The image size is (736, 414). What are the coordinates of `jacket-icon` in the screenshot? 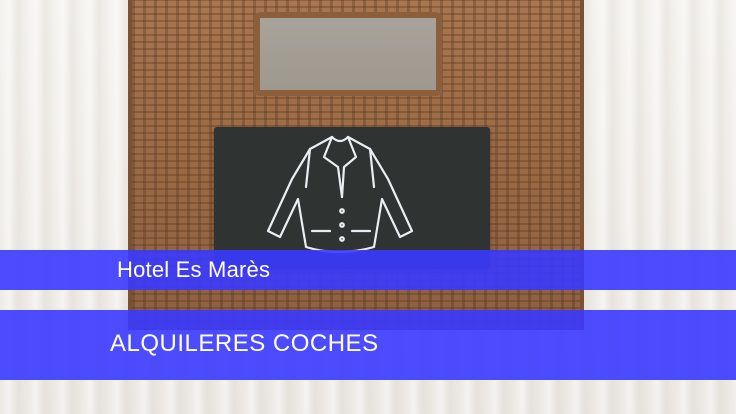 It's located at (340, 194).